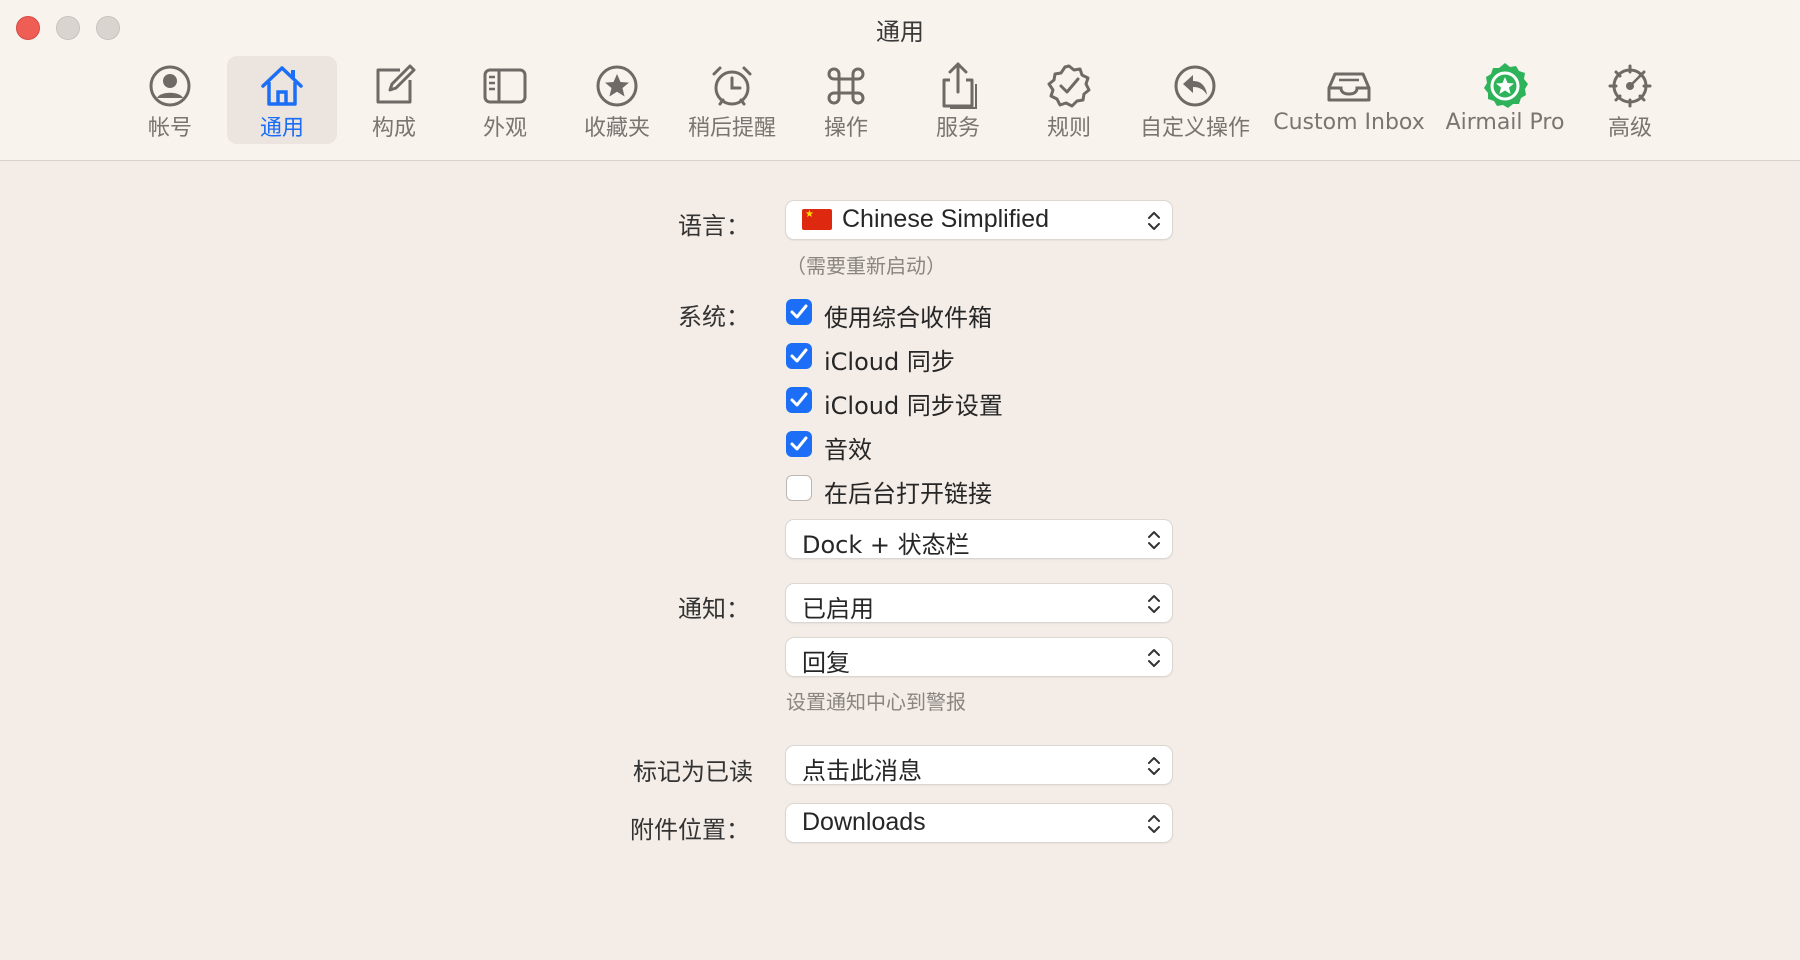  Describe the element at coordinates (731, 128) in the screenshot. I see `tab-label: 稍后提醒` at that location.